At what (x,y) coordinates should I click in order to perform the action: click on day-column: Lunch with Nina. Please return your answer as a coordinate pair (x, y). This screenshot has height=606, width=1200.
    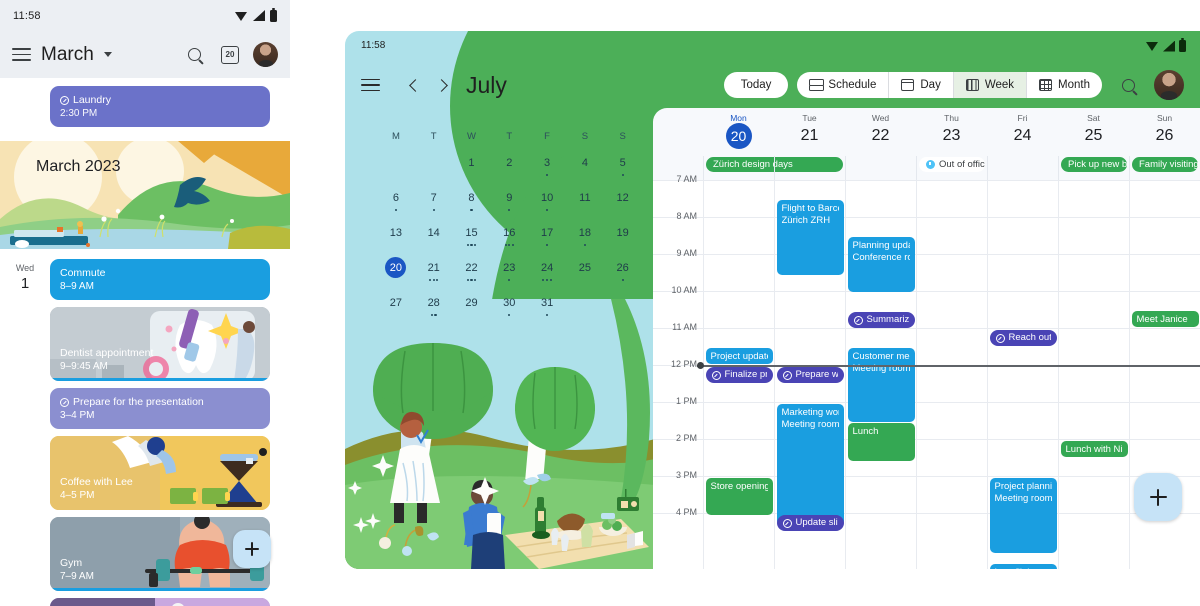
    Looking at the image, I should click on (1093, 374).